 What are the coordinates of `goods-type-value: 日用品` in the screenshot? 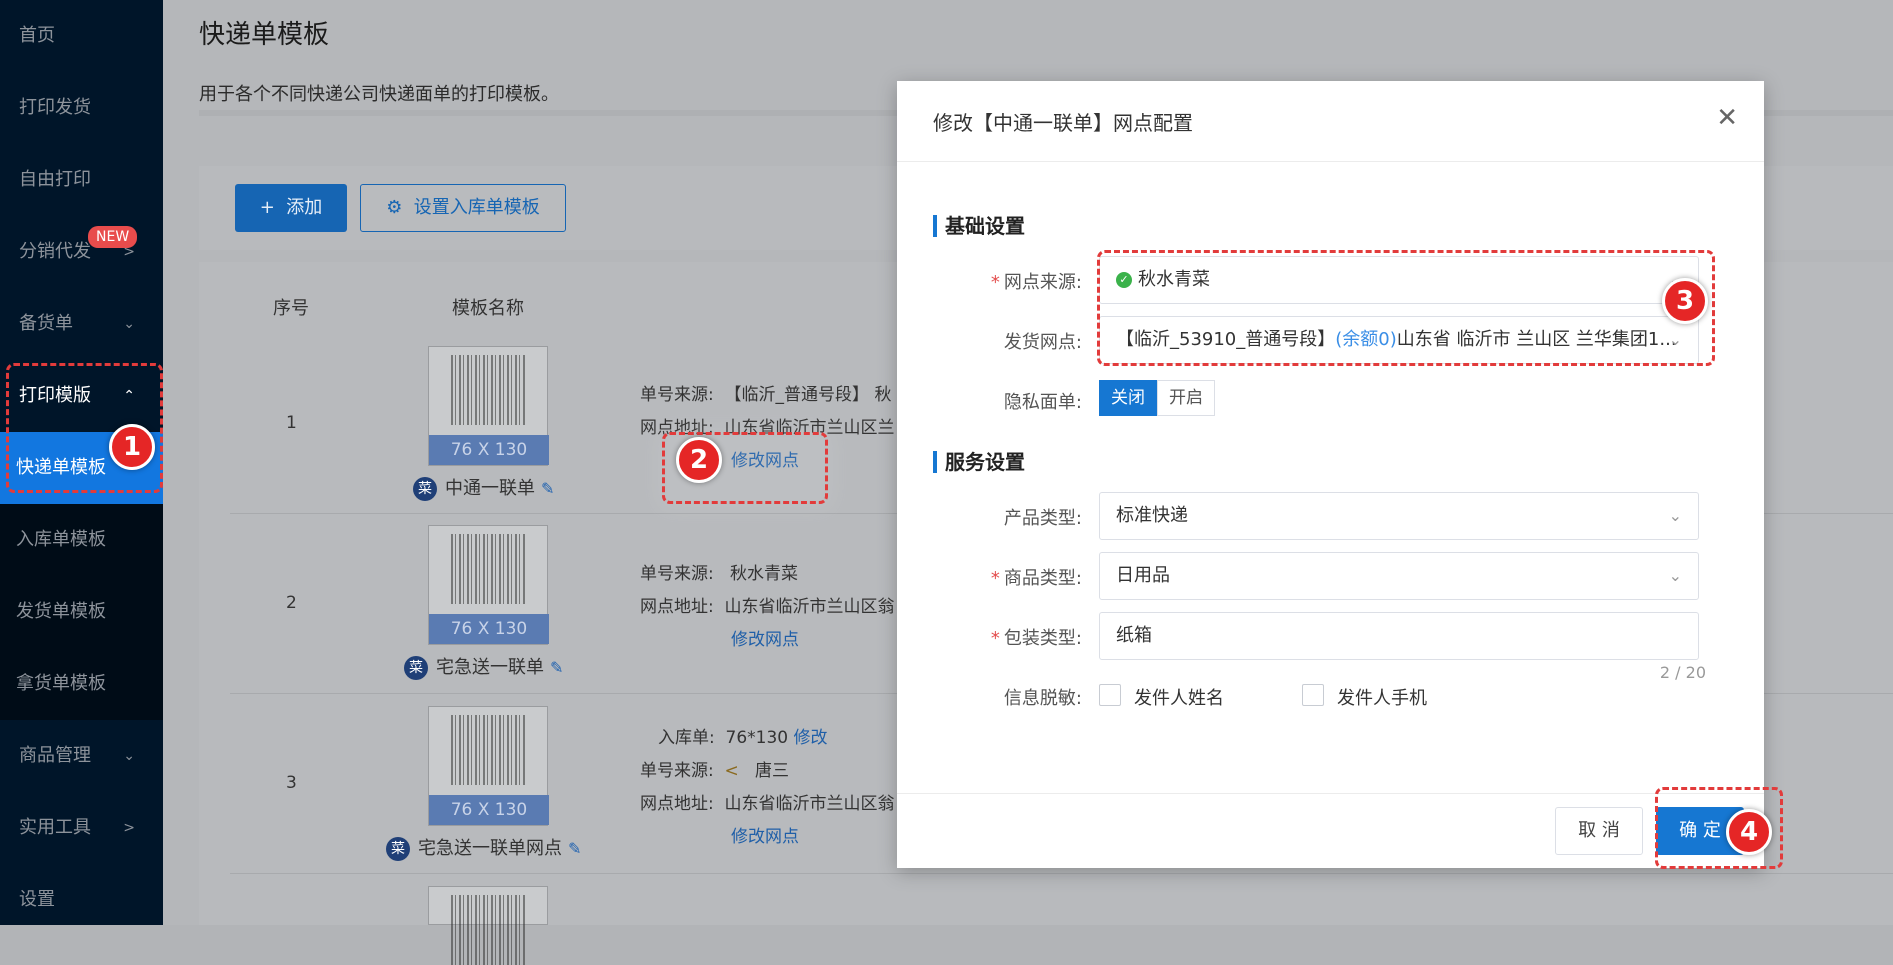 It's located at (1143, 575).